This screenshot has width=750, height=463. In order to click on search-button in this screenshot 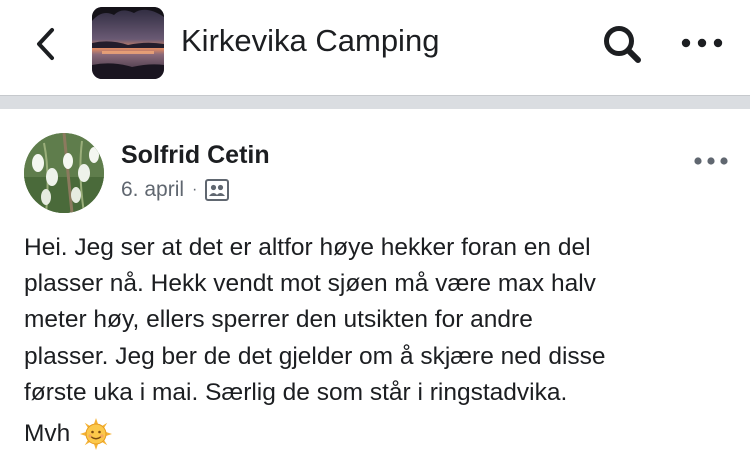, I will do `click(623, 45)`.